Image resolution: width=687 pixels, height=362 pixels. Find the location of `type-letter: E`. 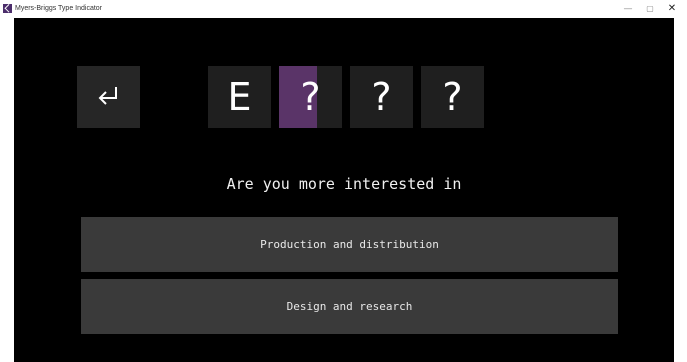

type-letter: E is located at coordinates (239, 97).